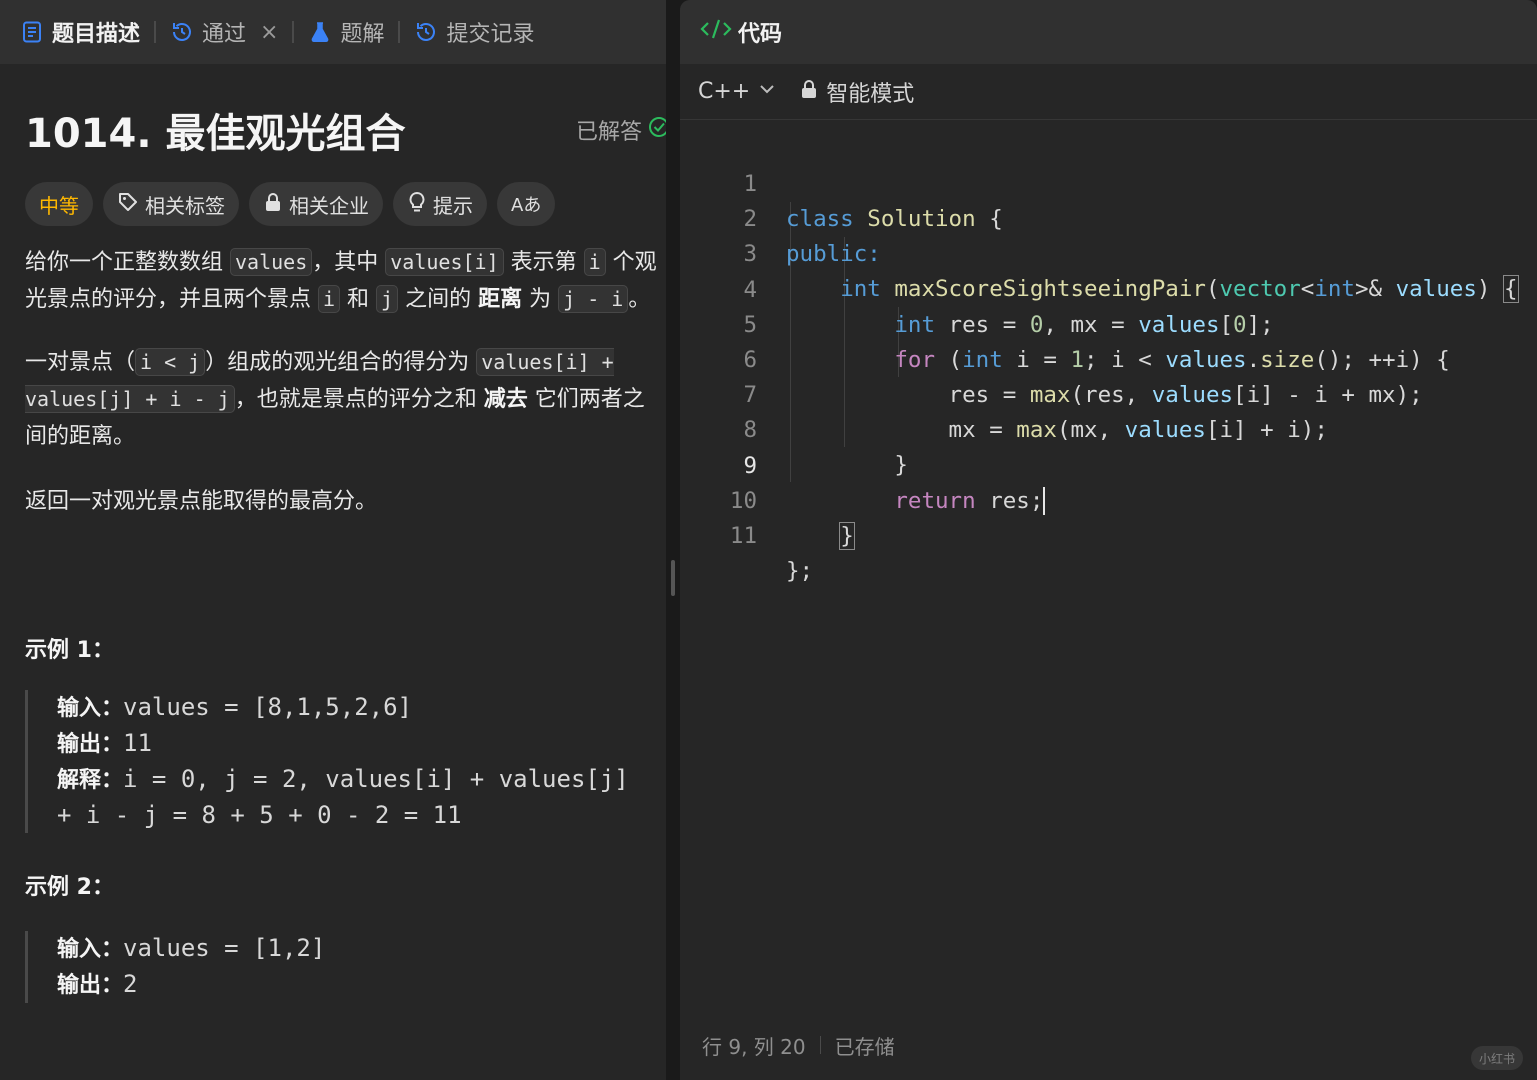 The image size is (1537, 1080). What do you see at coordinates (185, 205) in the screenshot?
I see `related-tags-label: 相关标签` at bounding box center [185, 205].